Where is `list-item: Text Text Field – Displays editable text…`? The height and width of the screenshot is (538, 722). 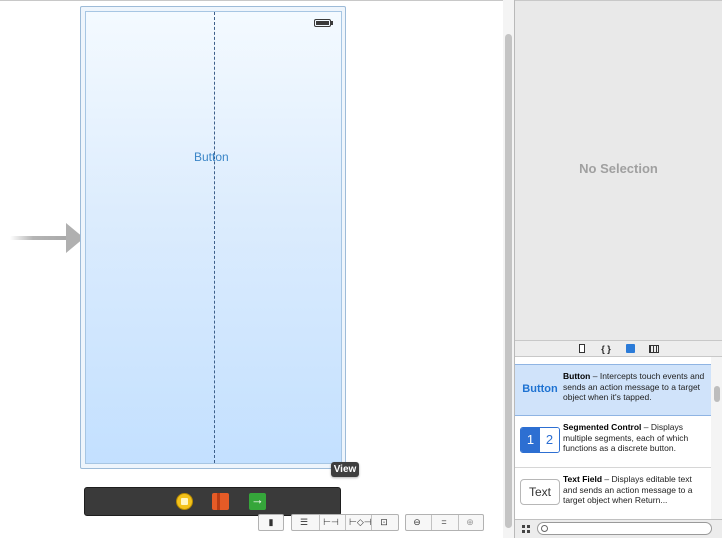
list-item: Text Text Field – Displays editable text… is located at coordinates (613, 493).